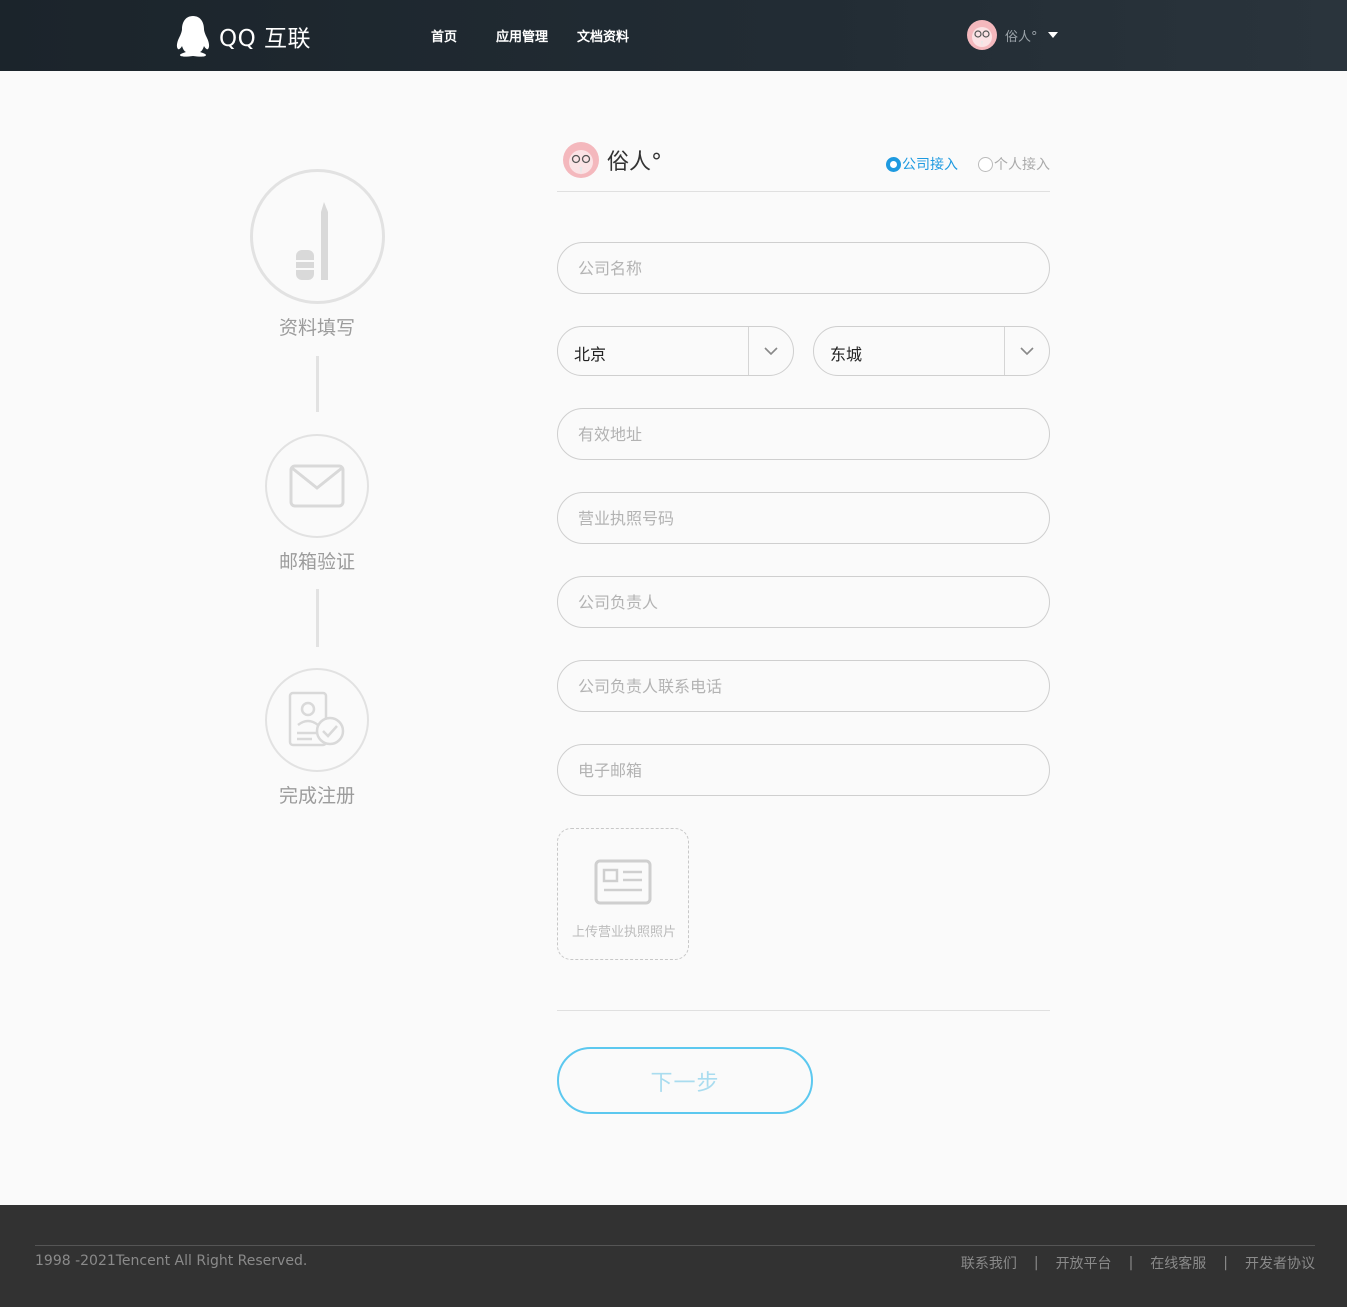  I want to click on company-name-field, so click(803, 268).